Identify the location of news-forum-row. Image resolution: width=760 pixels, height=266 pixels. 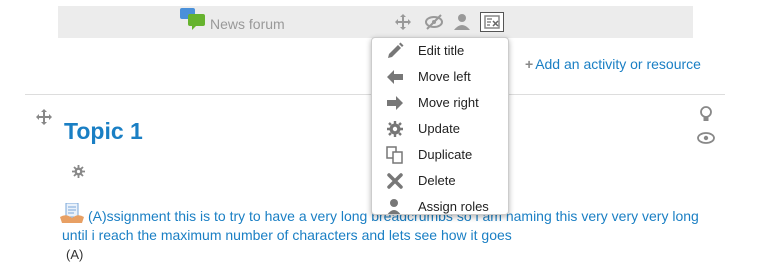
(375, 22).